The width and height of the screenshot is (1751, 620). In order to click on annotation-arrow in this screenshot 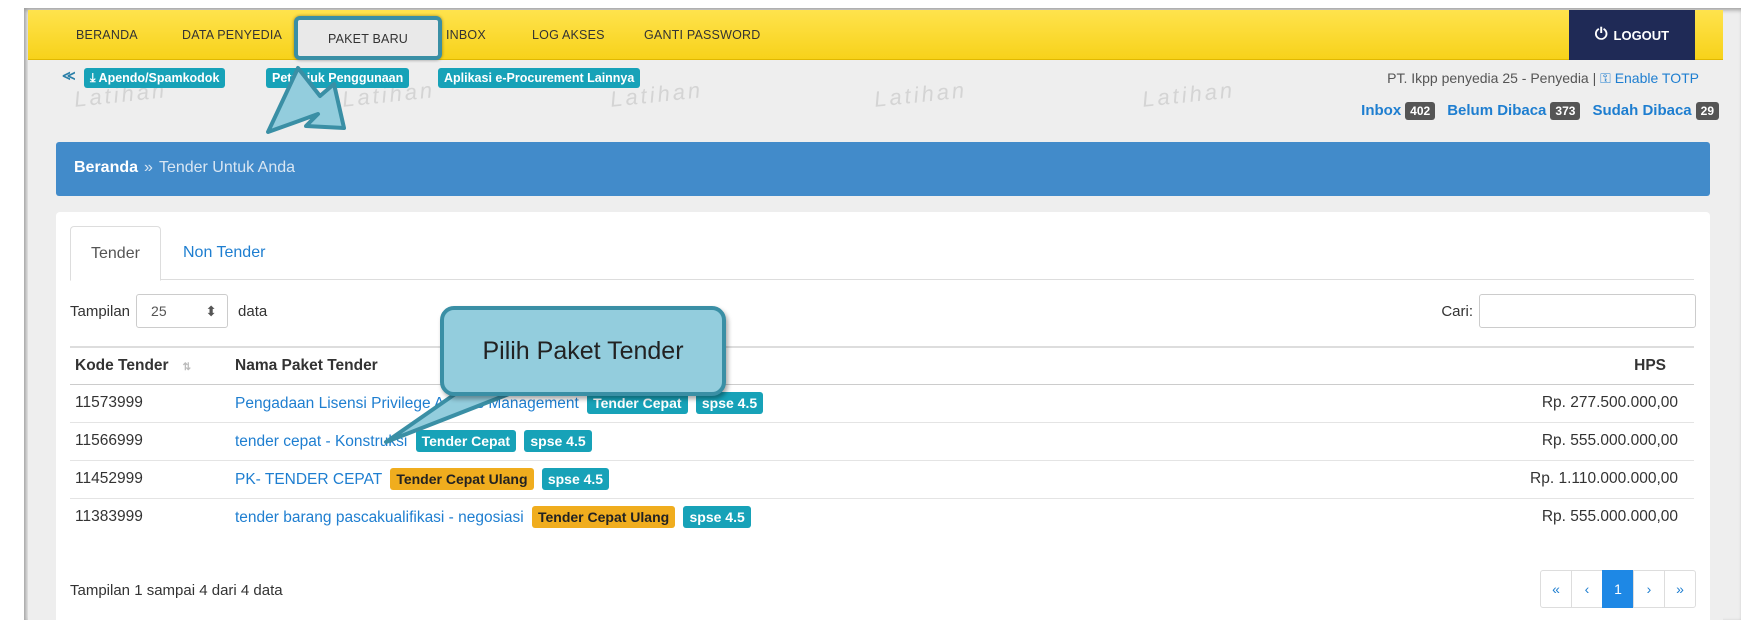, I will do `click(306, 100)`.